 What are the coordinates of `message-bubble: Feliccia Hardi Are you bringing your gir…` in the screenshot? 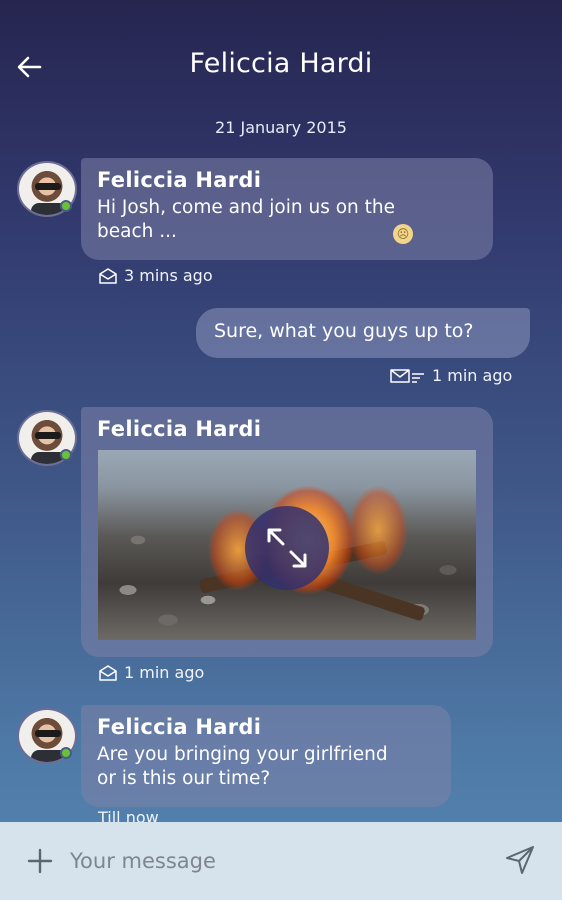 It's located at (266, 756).